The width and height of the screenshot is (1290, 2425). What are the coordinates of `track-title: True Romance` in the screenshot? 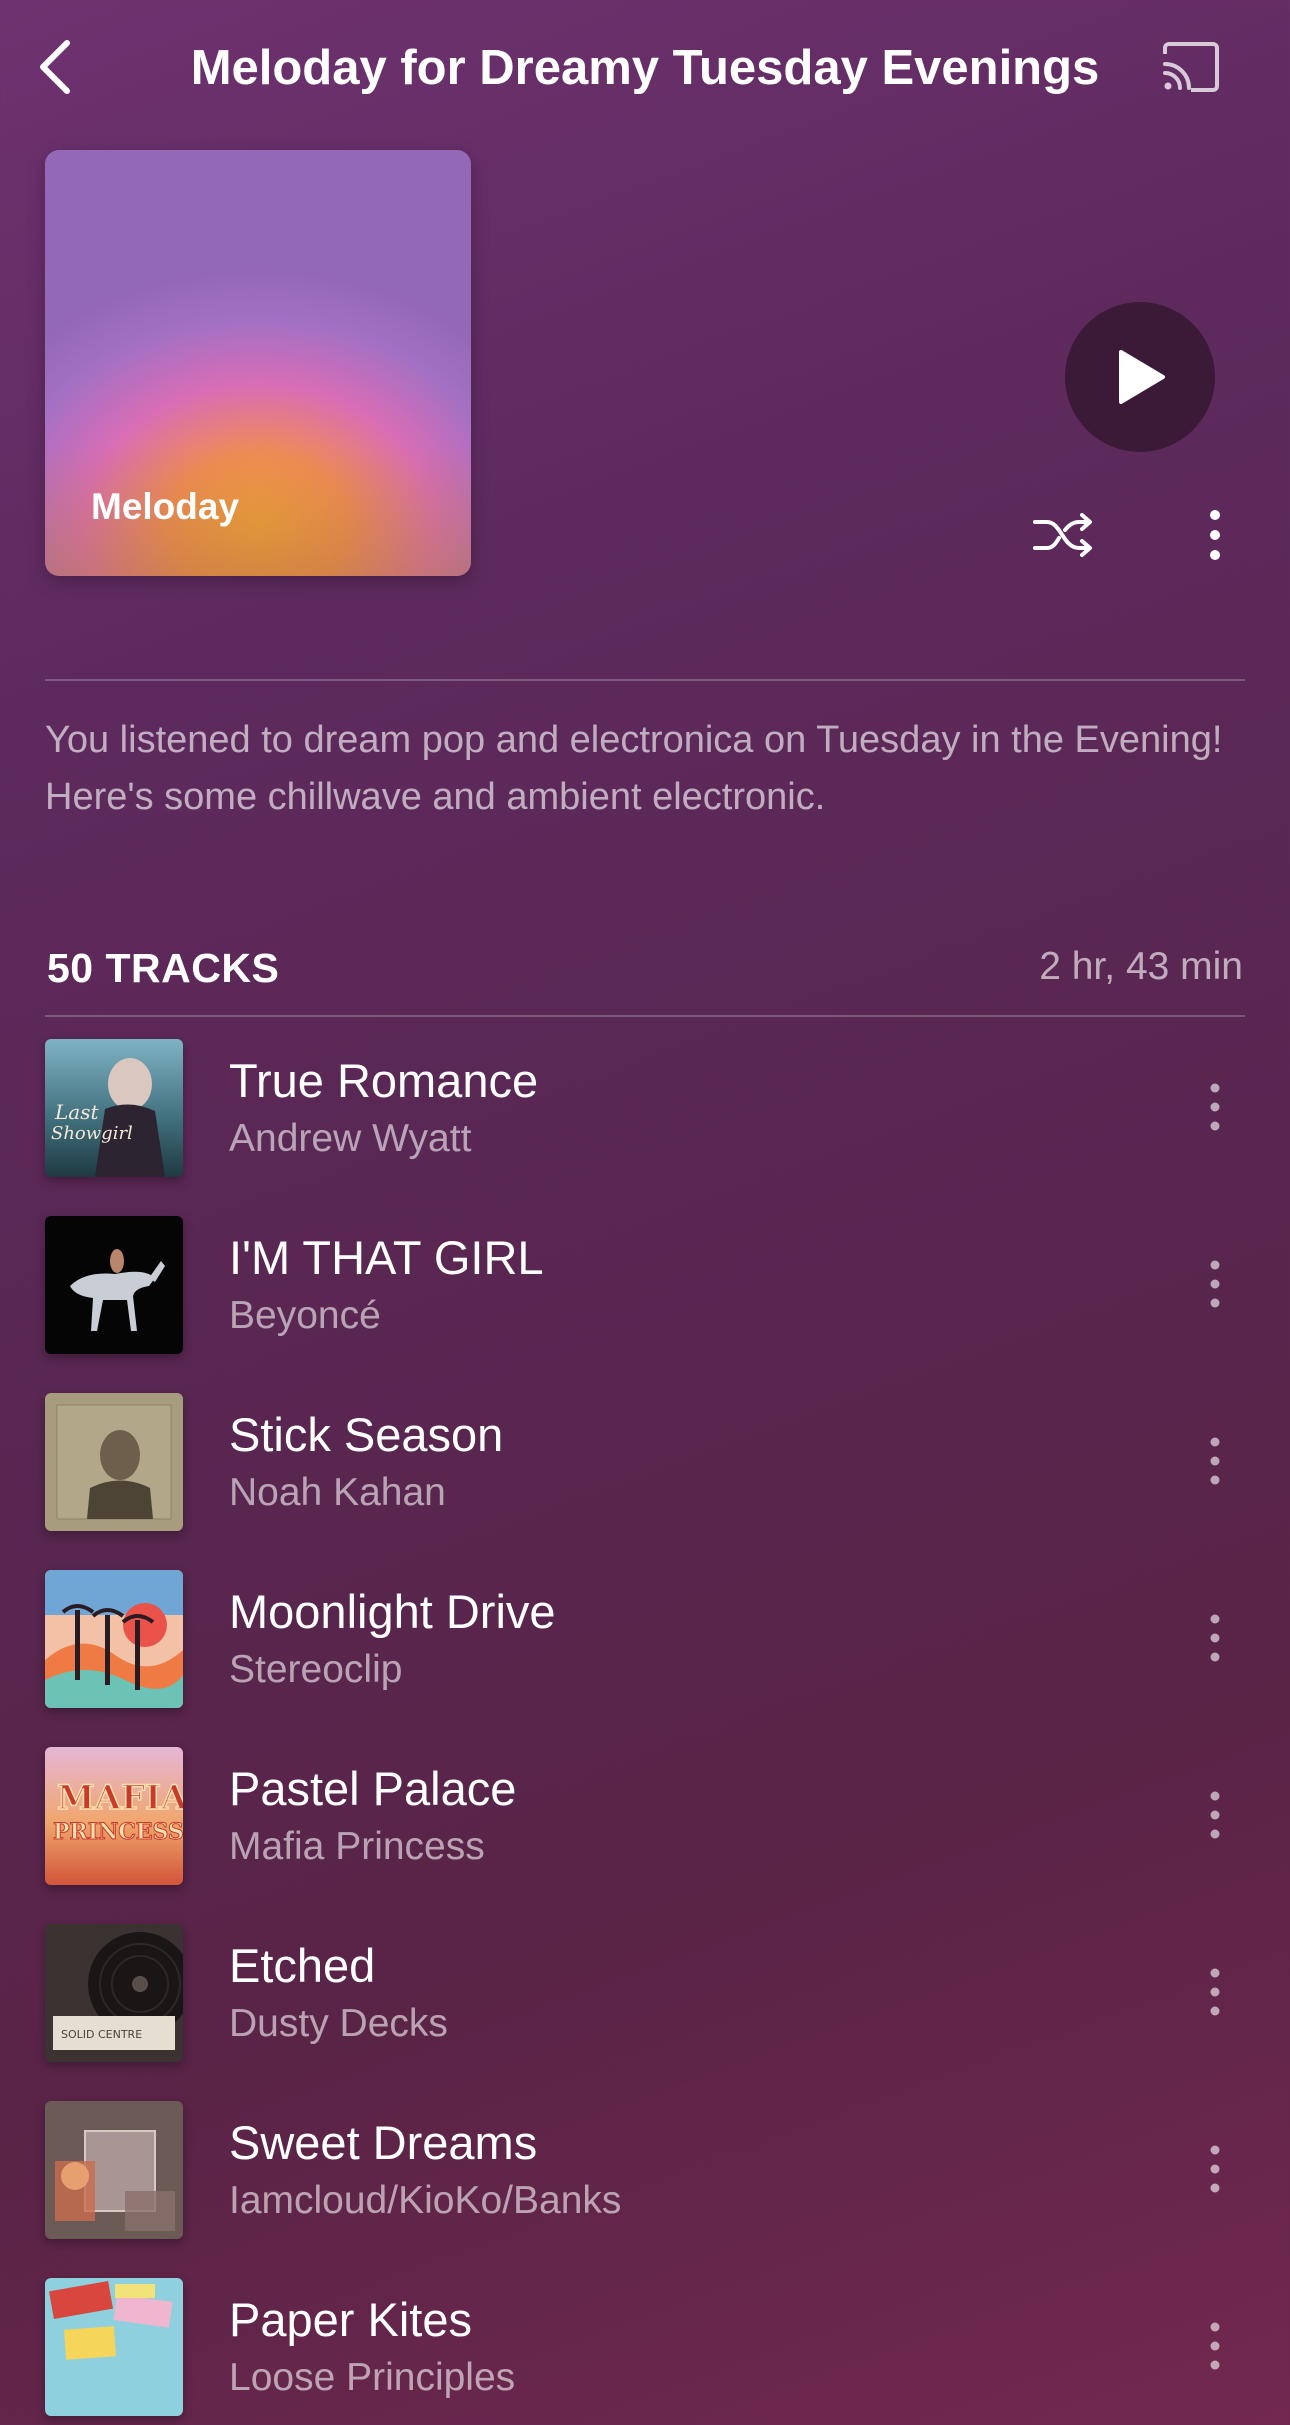 It's located at (384, 1080).